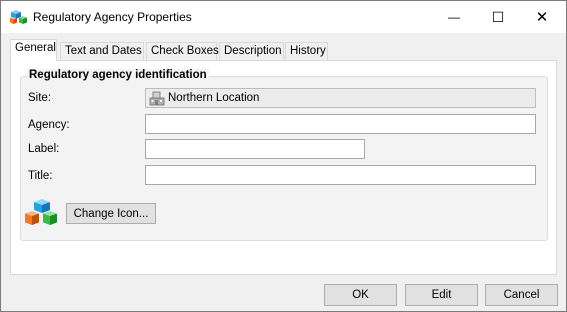 The image size is (567, 312). Describe the element at coordinates (49, 125) in the screenshot. I see `agency-label: Agency:` at that location.